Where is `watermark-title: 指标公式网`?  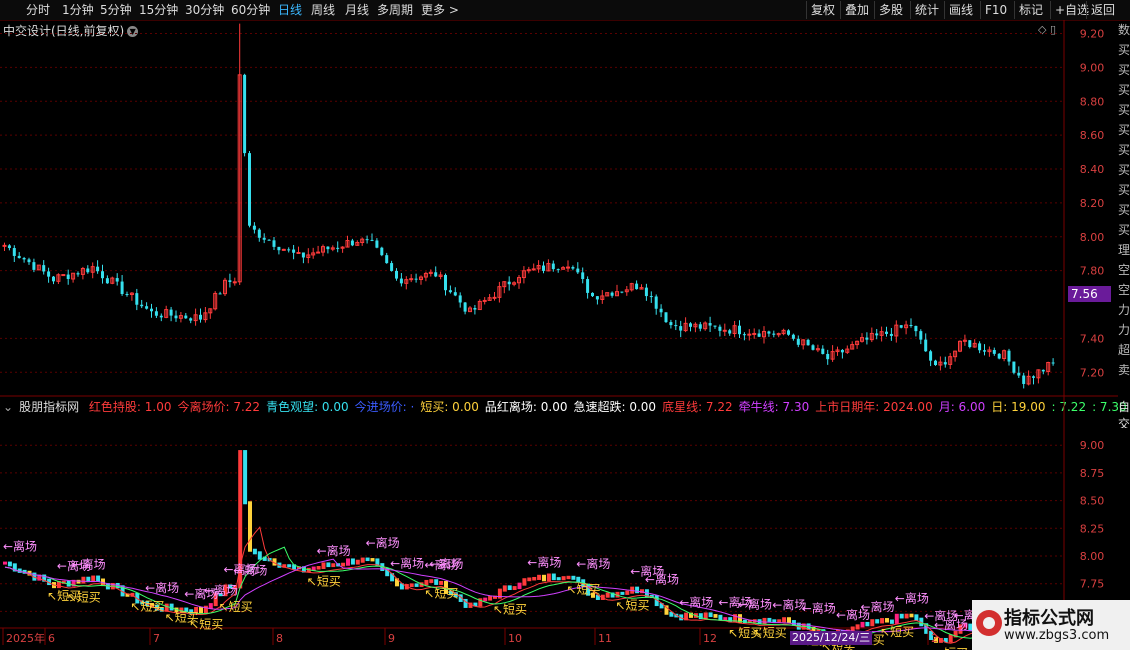
watermark-title: 指标公式网 is located at coordinates (1049, 618).